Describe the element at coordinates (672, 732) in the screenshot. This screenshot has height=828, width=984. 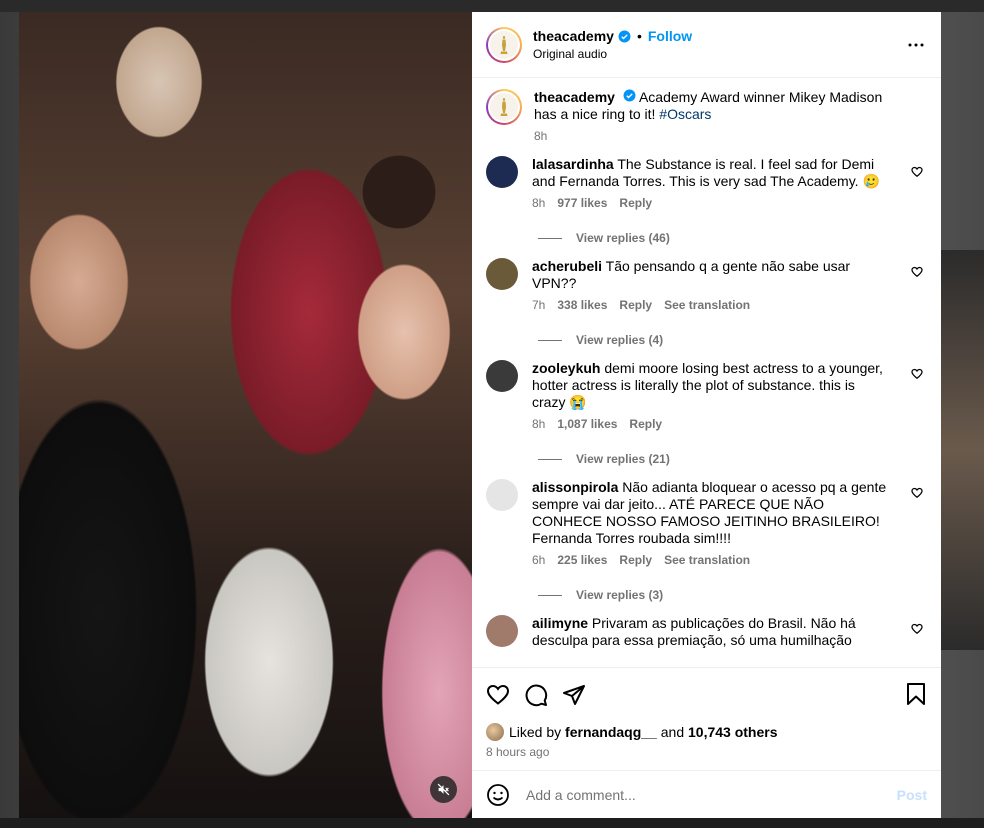
I see `liked-by-and: and` at that location.